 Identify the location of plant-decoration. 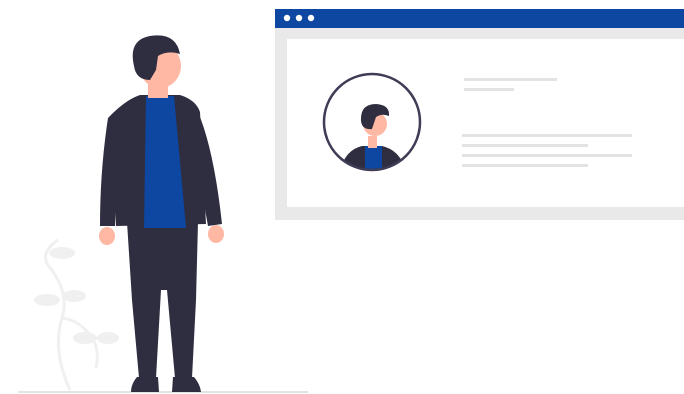
(76, 314).